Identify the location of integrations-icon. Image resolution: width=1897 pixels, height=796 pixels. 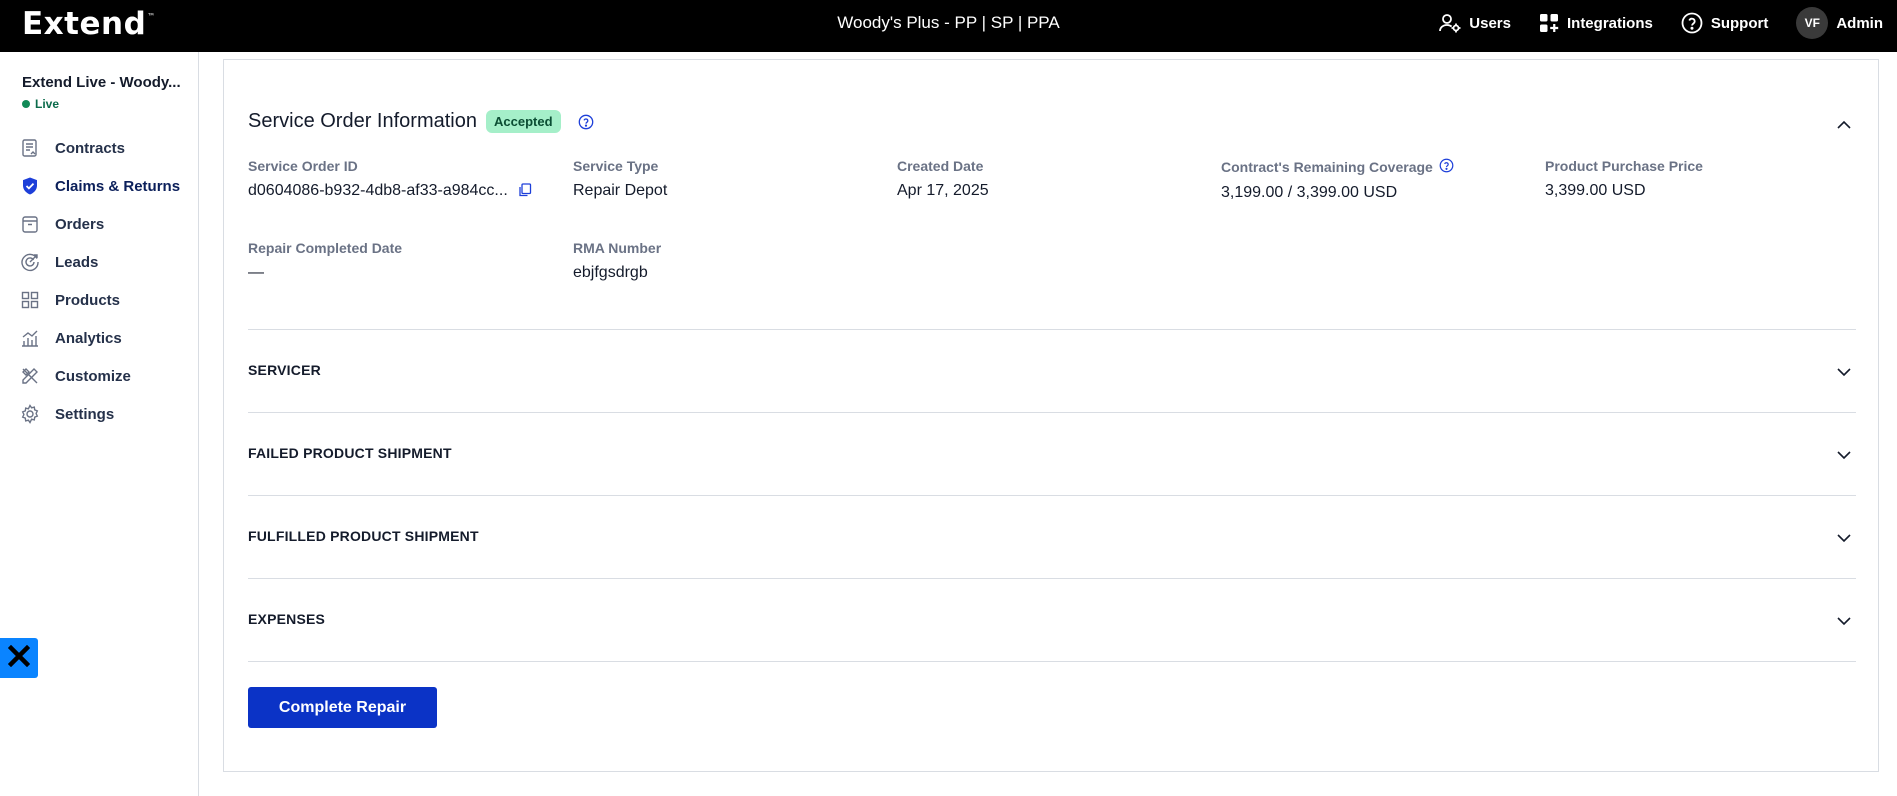
(1549, 23).